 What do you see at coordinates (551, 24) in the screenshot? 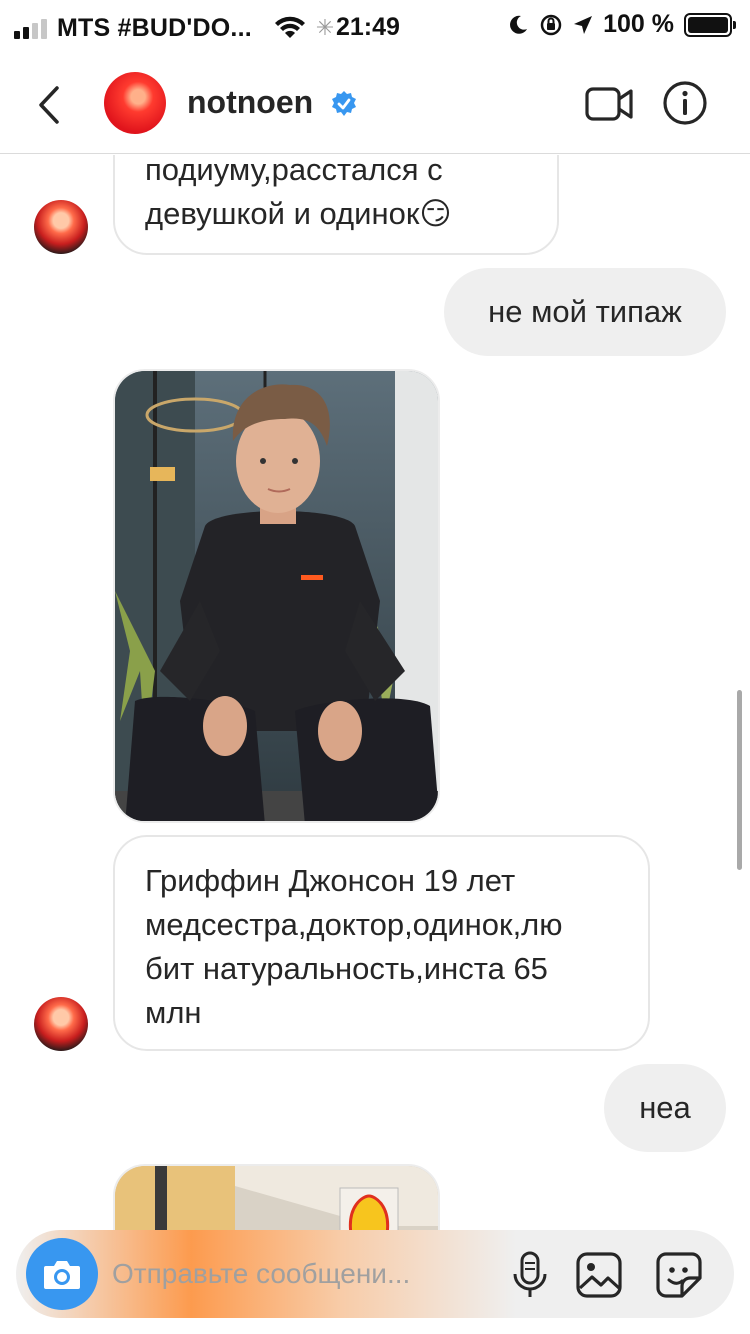
I see `orientation-lock-icon` at bounding box center [551, 24].